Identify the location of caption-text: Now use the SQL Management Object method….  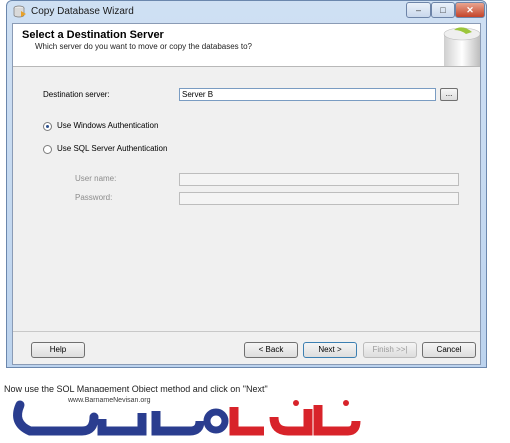
(136, 388).